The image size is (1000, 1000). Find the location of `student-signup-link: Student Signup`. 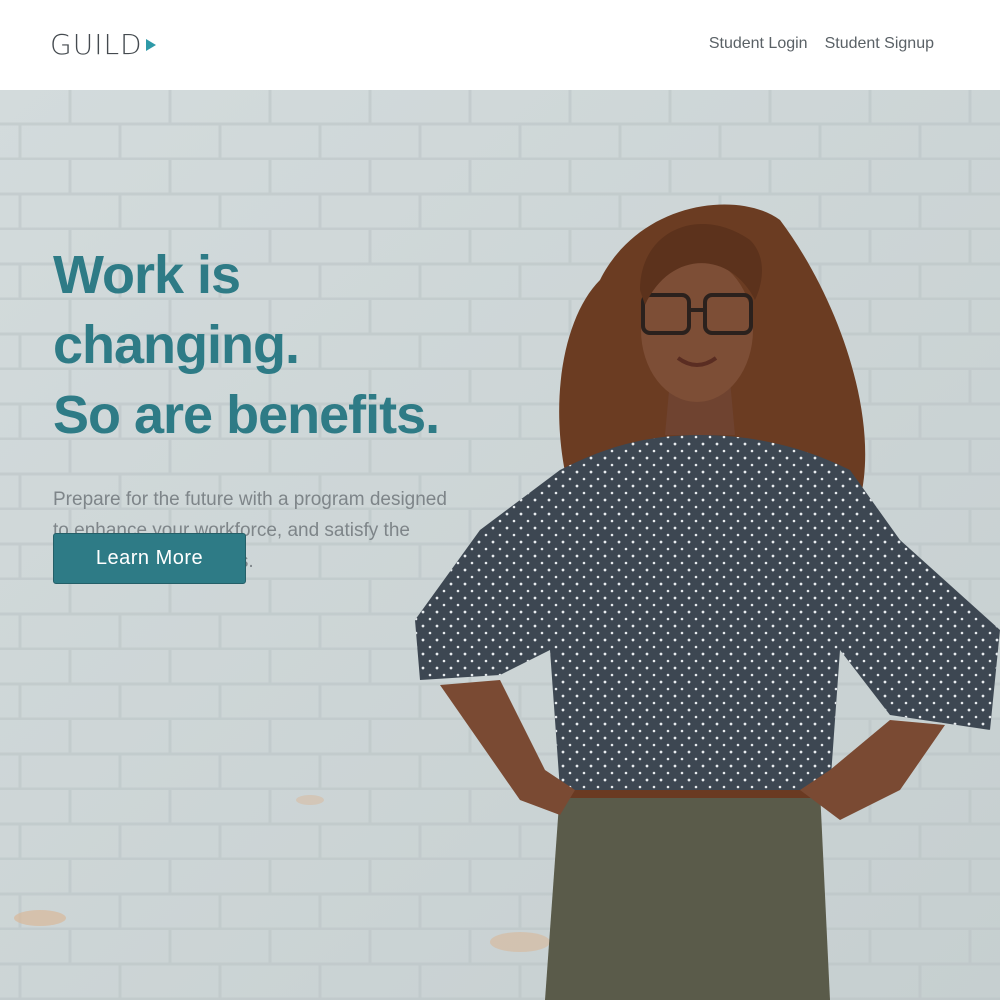

student-signup-link: Student Signup is located at coordinates (879, 44).